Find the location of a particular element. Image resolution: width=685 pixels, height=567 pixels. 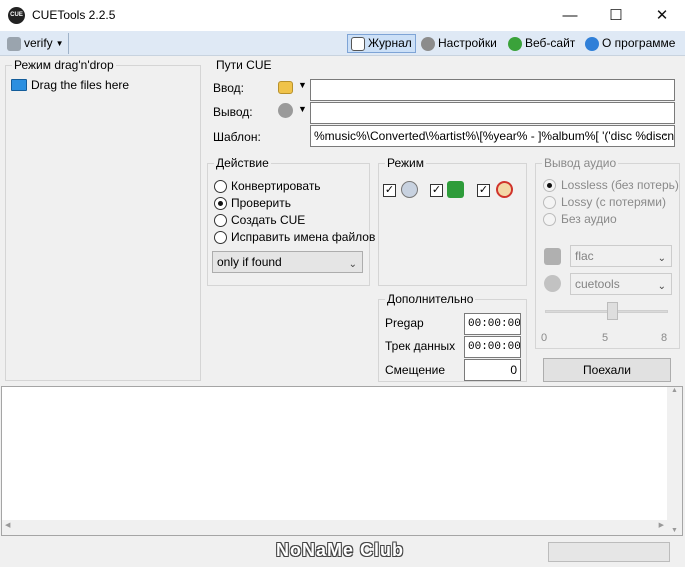

profile-label: verify is located at coordinates (38, 43).